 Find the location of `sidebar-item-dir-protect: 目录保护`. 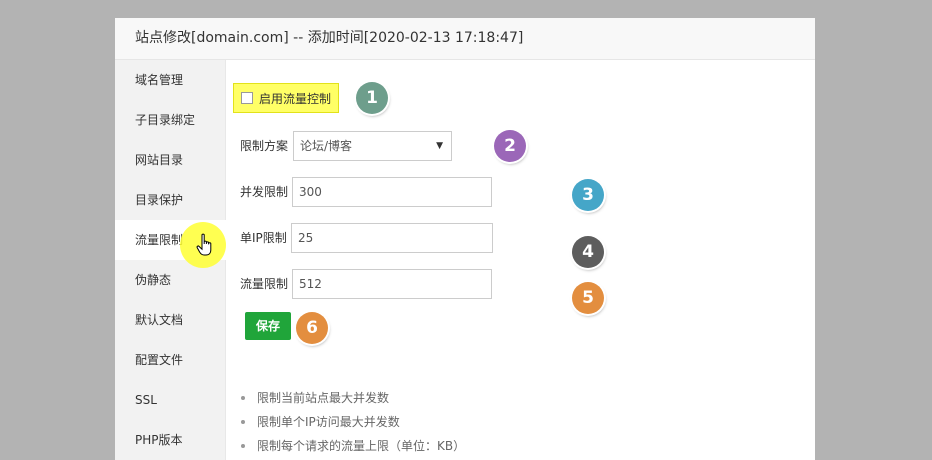

sidebar-item-dir-protect: 目录保护 is located at coordinates (170, 200).